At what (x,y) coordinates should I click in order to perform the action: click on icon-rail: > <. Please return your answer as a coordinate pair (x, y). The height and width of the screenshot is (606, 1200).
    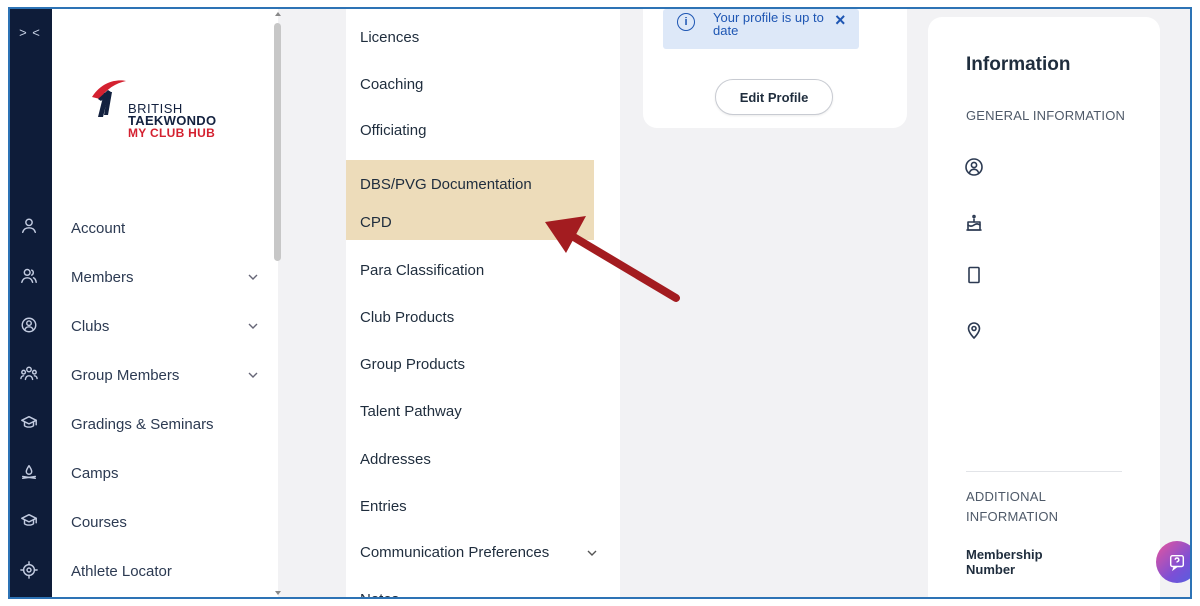
    Looking at the image, I should click on (31, 303).